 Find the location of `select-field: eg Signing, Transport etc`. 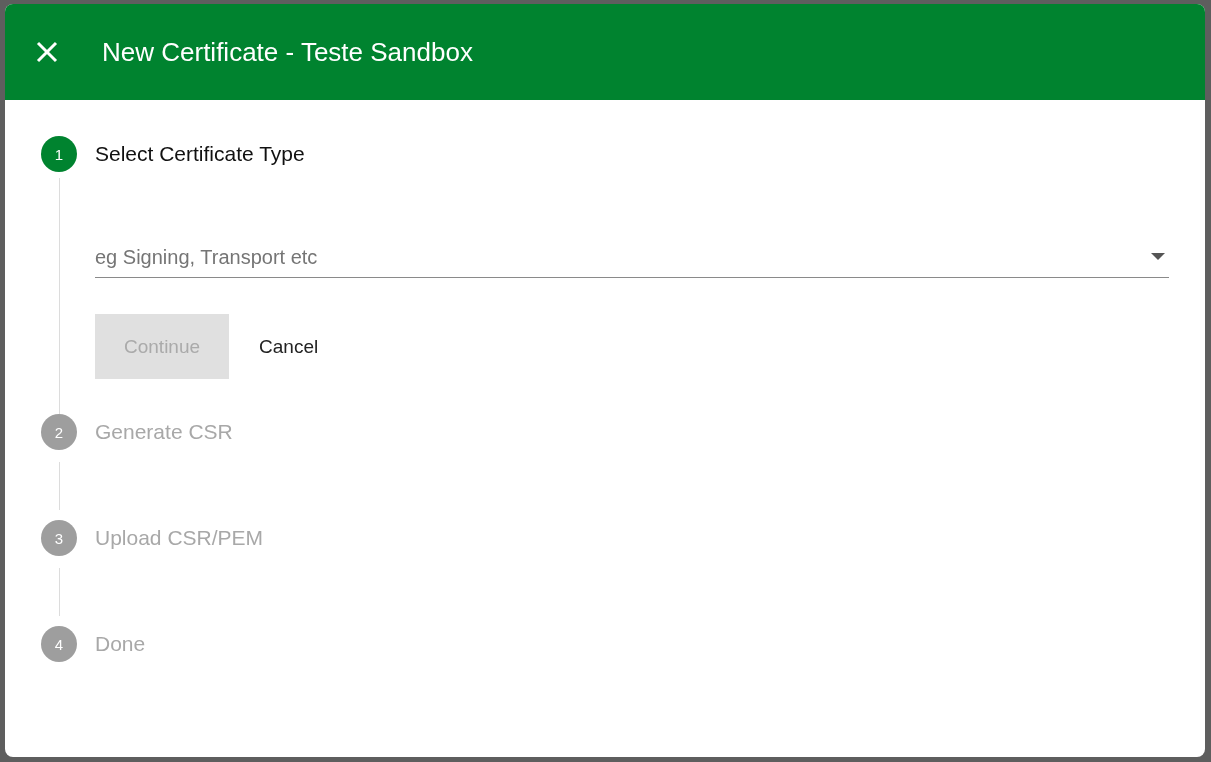

select-field: eg Signing, Transport etc is located at coordinates (623, 257).